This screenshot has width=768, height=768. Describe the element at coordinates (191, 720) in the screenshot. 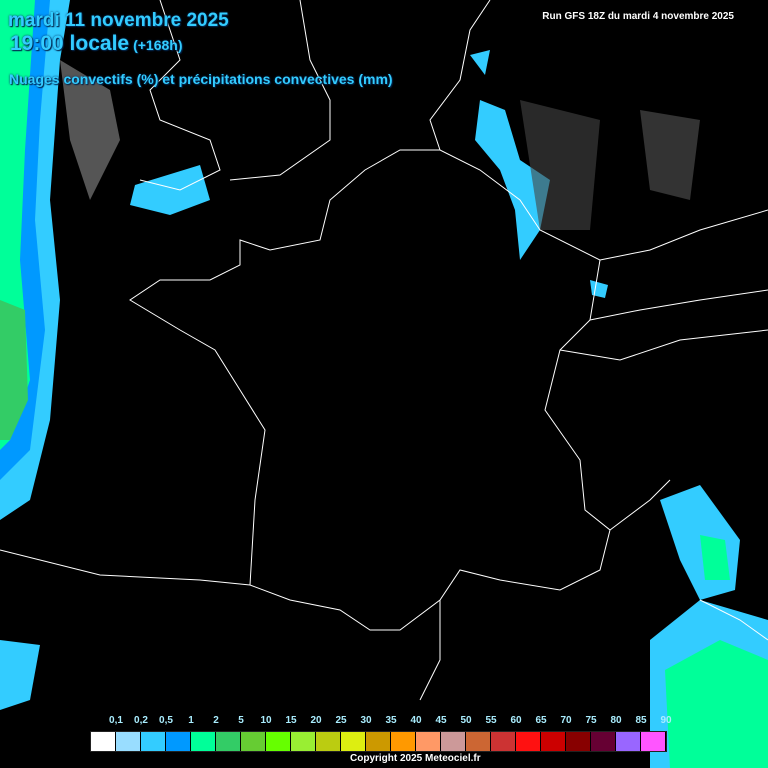

I see `legend-label: 1` at that location.